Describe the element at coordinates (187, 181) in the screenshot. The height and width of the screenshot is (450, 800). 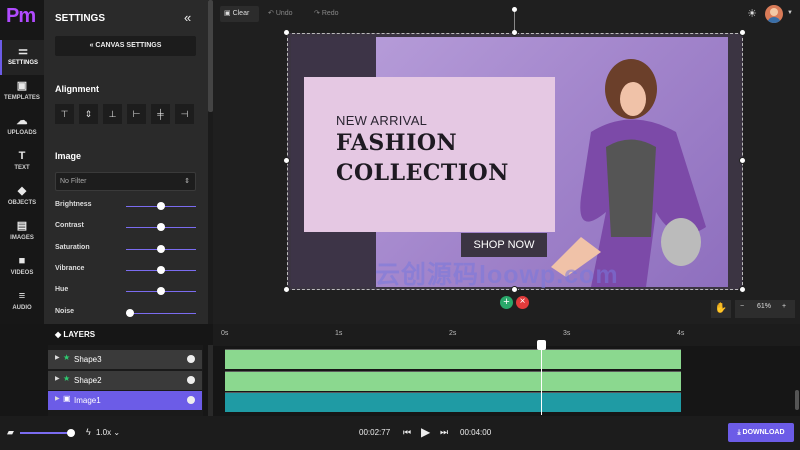
I see `select-caret-icon: ⇕` at that location.